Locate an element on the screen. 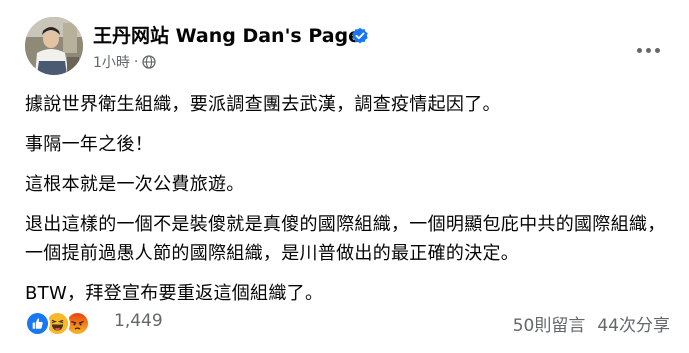 This screenshot has height=353, width=689. more-options-button is located at coordinates (648, 50).